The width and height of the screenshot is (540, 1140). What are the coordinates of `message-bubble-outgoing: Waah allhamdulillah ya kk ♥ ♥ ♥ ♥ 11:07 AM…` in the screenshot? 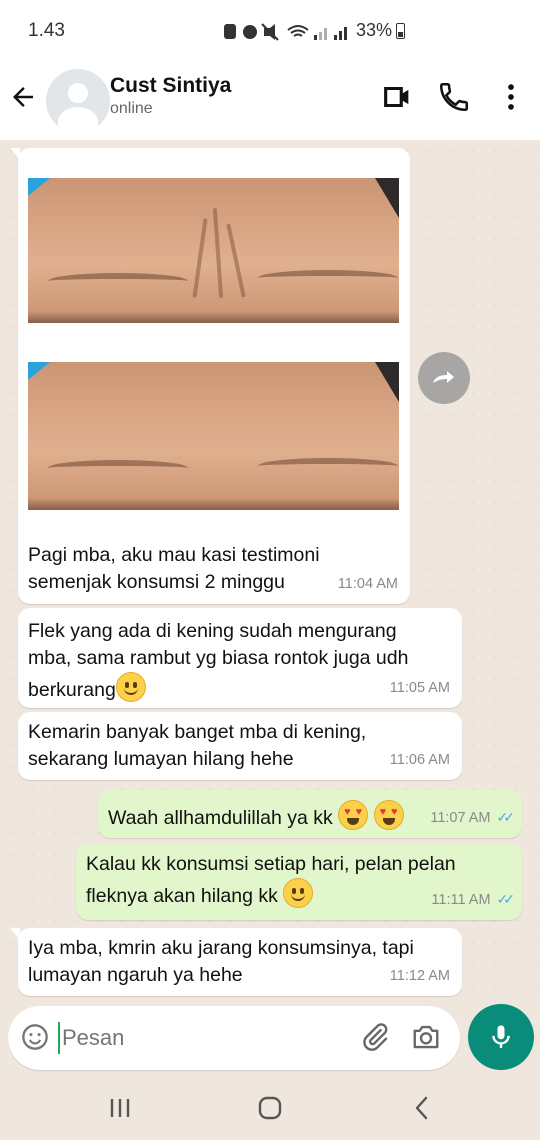 It's located at (310, 814).